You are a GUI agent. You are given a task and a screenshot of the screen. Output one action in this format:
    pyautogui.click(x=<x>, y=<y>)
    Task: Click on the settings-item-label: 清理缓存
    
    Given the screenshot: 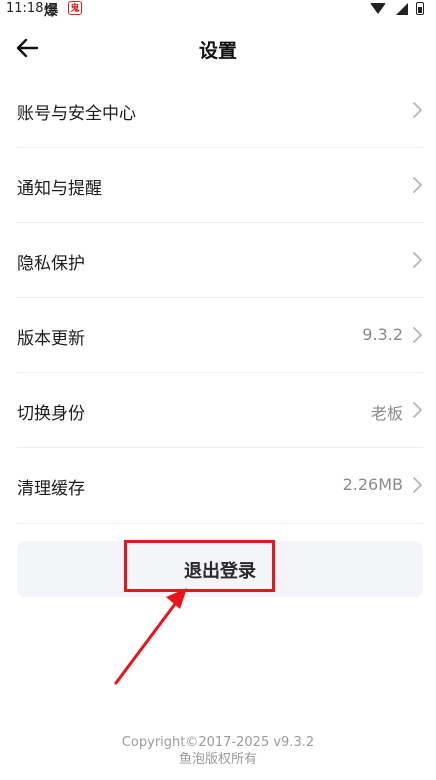 What is the action you would take?
    pyautogui.click(x=51, y=489)
    